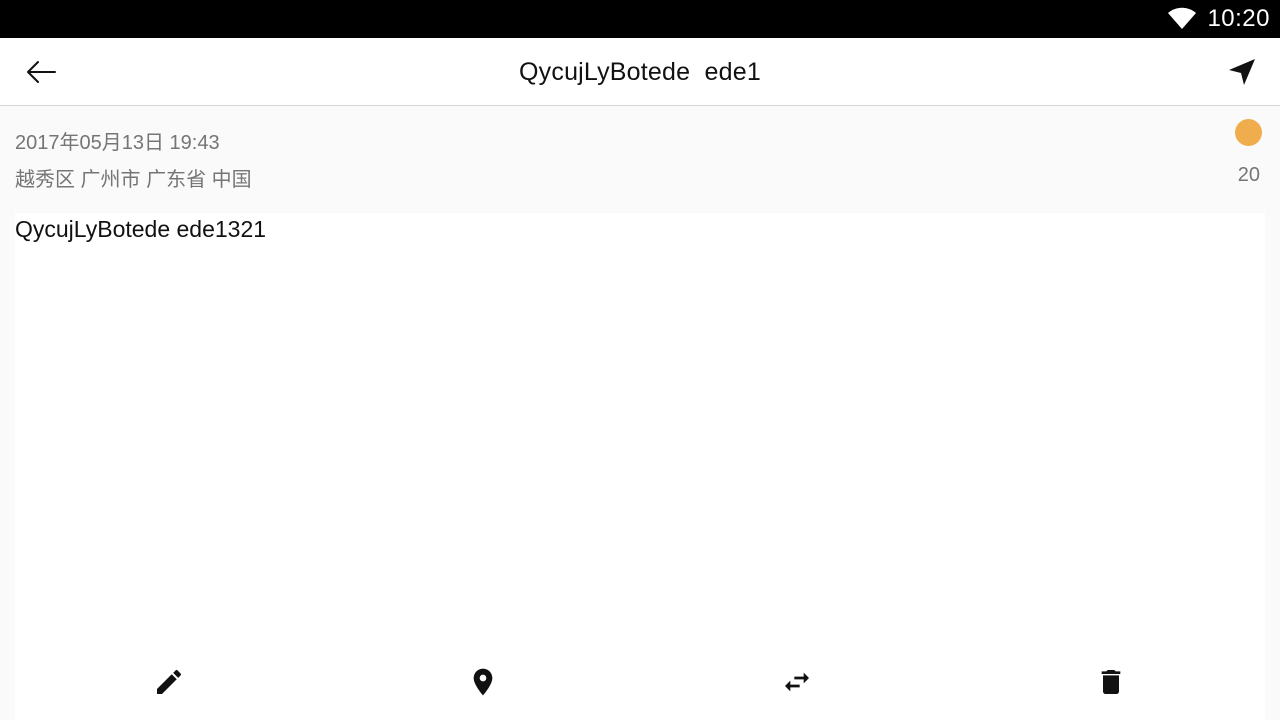 The width and height of the screenshot is (1280, 720). I want to click on swap-arrows-icon, so click(797, 682).